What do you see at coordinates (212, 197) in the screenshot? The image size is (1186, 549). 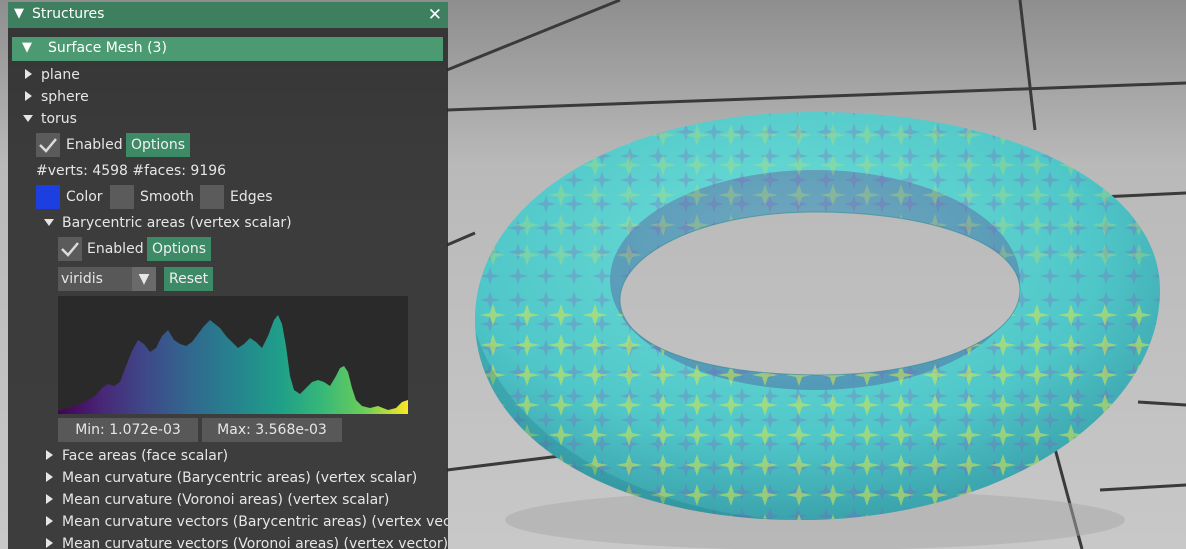 I see `torus-edges-checkbox` at bounding box center [212, 197].